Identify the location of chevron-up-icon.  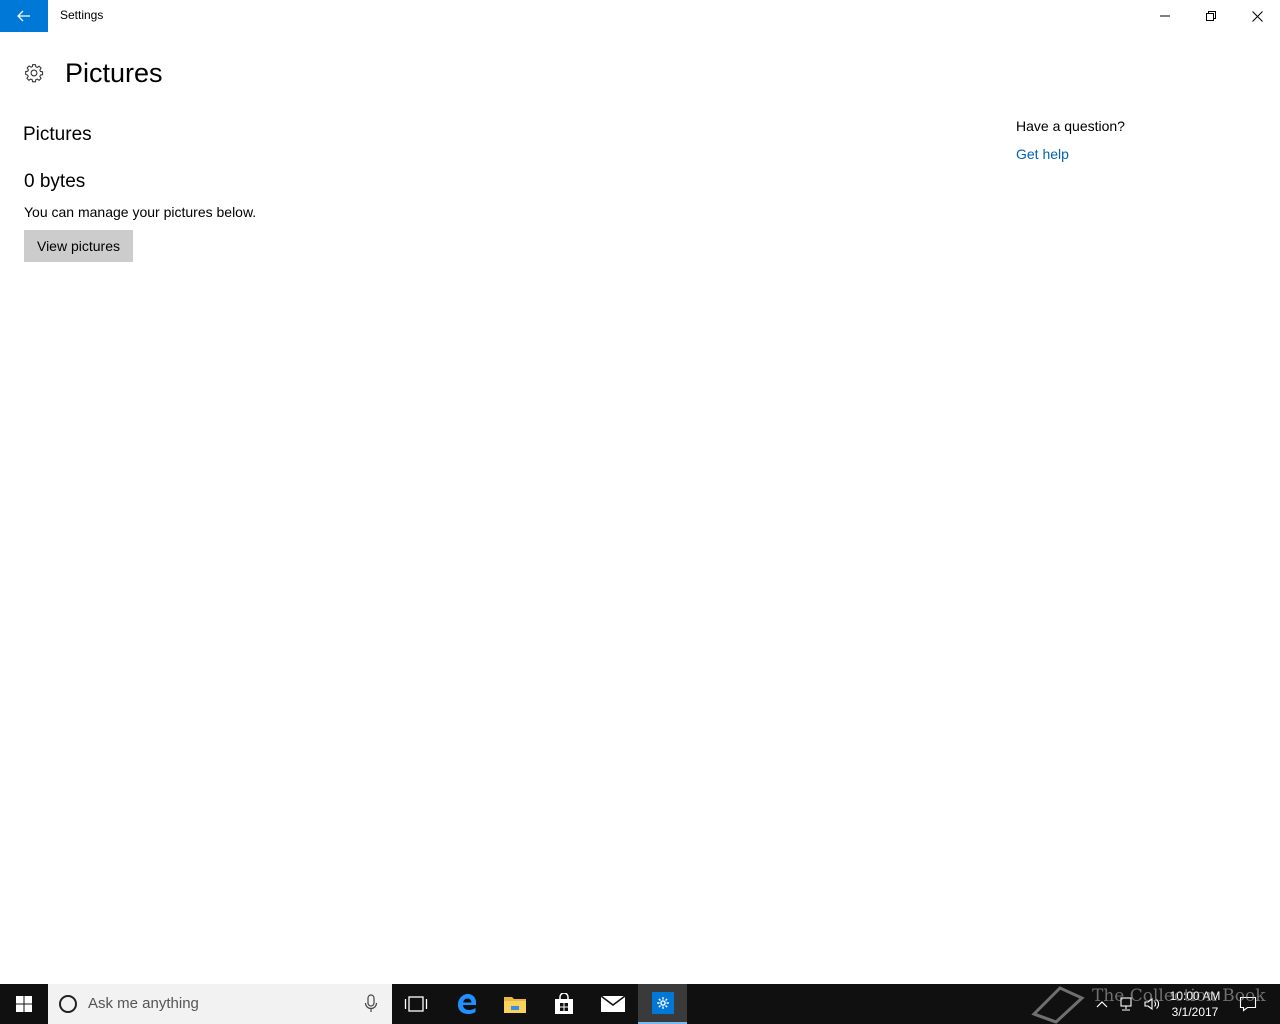
(1102, 1004).